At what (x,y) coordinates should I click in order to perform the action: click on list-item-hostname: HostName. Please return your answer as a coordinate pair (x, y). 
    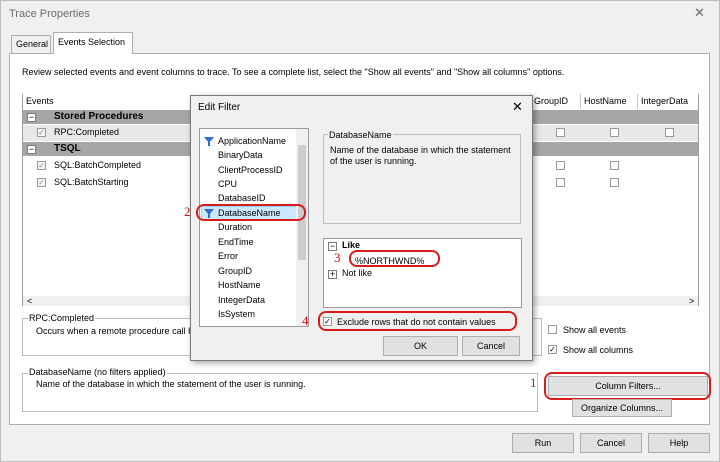
    Looking at the image, I should click on (239, 285).